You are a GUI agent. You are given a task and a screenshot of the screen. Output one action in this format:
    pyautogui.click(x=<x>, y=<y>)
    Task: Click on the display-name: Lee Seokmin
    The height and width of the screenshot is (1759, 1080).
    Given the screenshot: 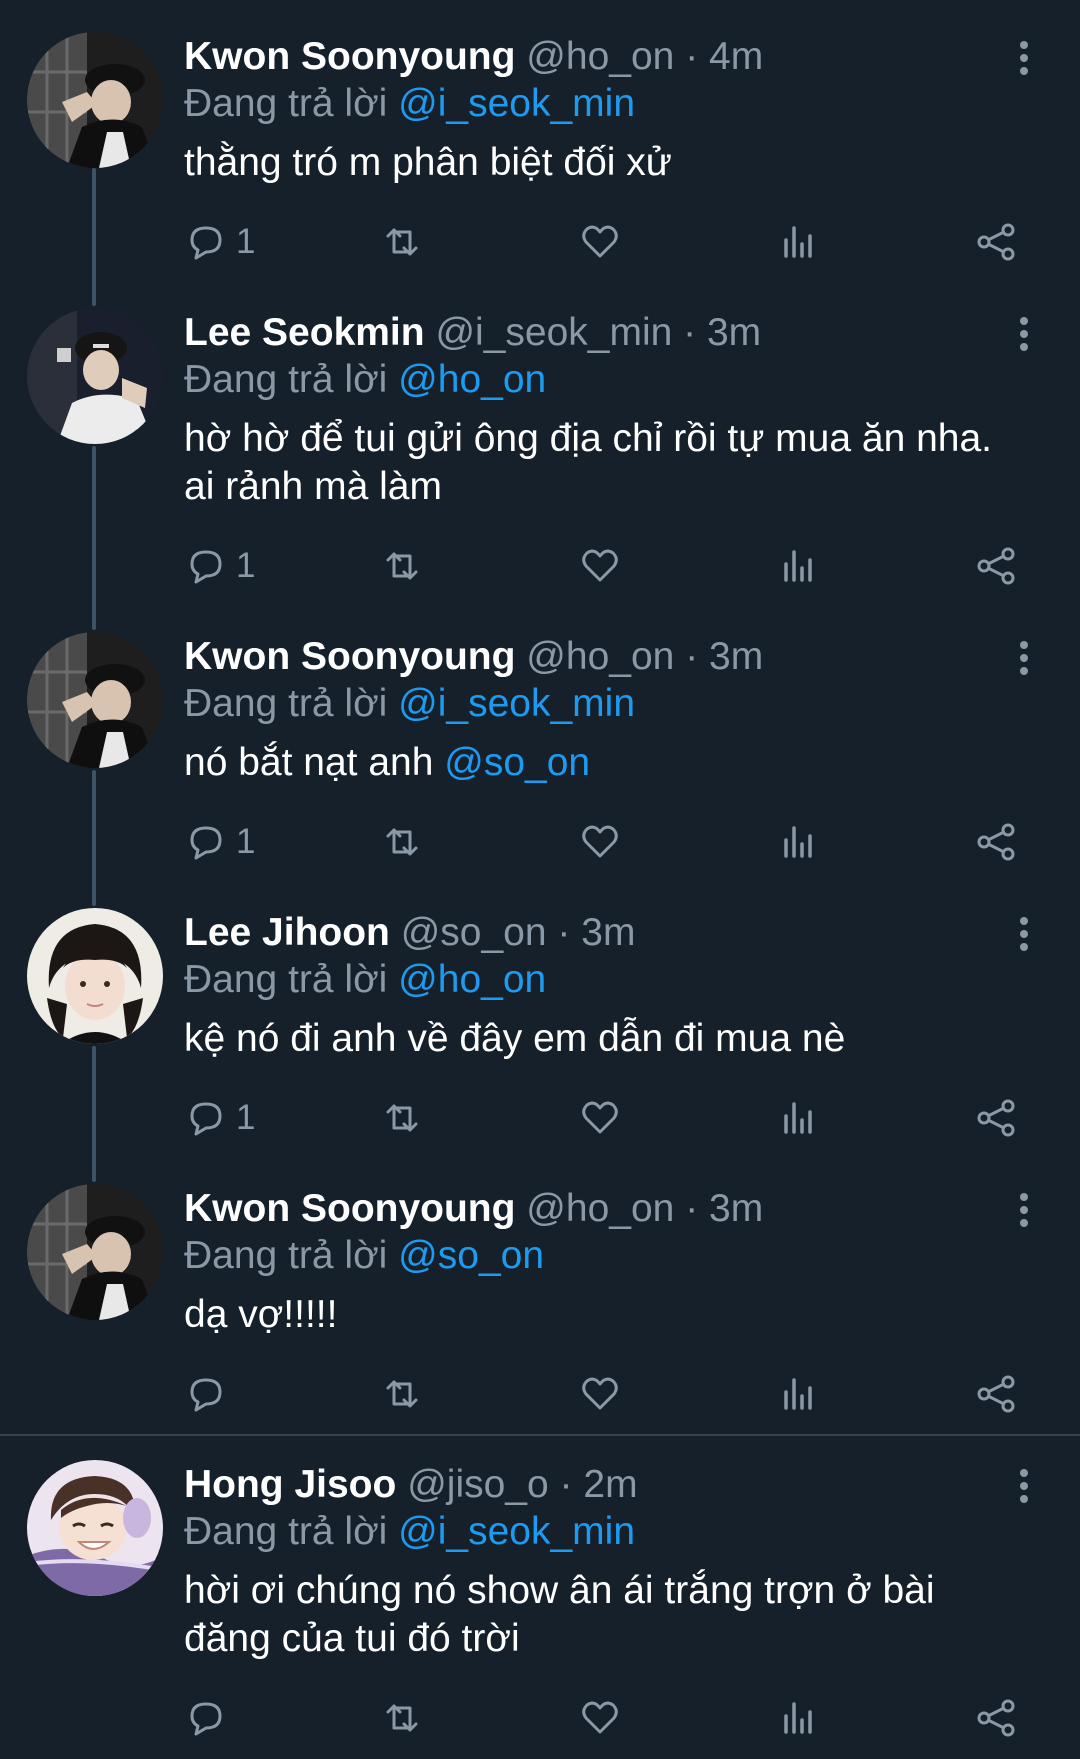 What is the action you would take?
    pyautogui.click(x=304, y=332)
    